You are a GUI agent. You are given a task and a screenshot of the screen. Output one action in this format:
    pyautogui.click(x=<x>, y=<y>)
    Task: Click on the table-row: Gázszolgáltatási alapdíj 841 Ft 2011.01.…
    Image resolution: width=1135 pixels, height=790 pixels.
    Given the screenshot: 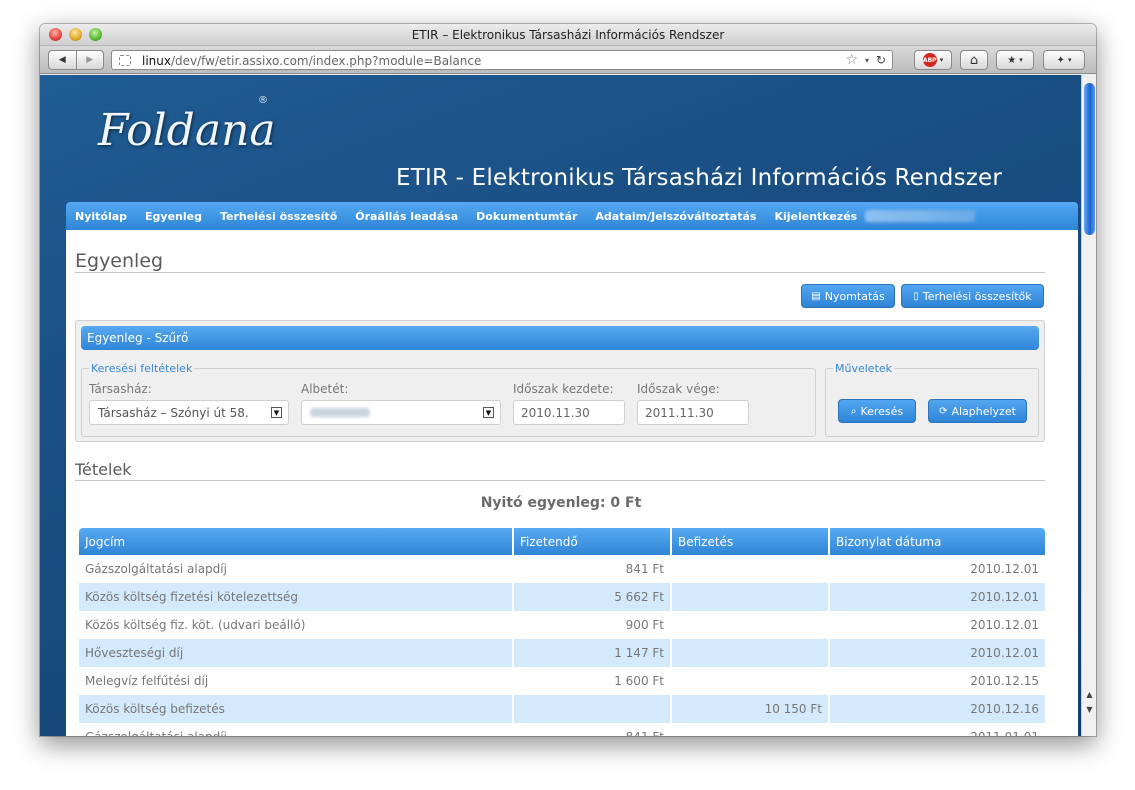 What is the action you would take?
    pyautogui.click(x=562, y=729)
    